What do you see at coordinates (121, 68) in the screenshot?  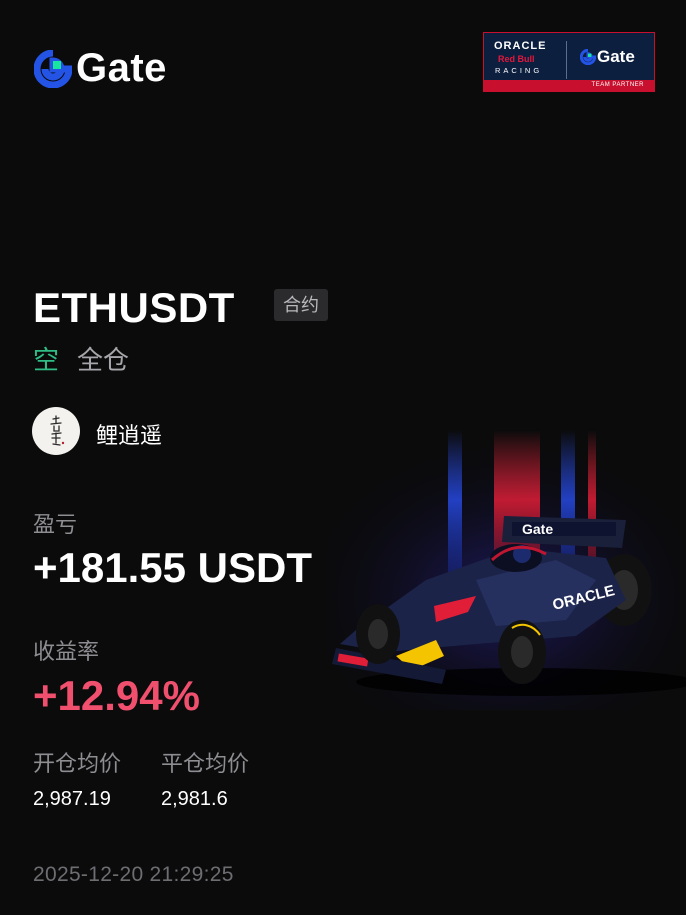 I see `gate-logo-text: Gate` at bounding box center [121, 68].